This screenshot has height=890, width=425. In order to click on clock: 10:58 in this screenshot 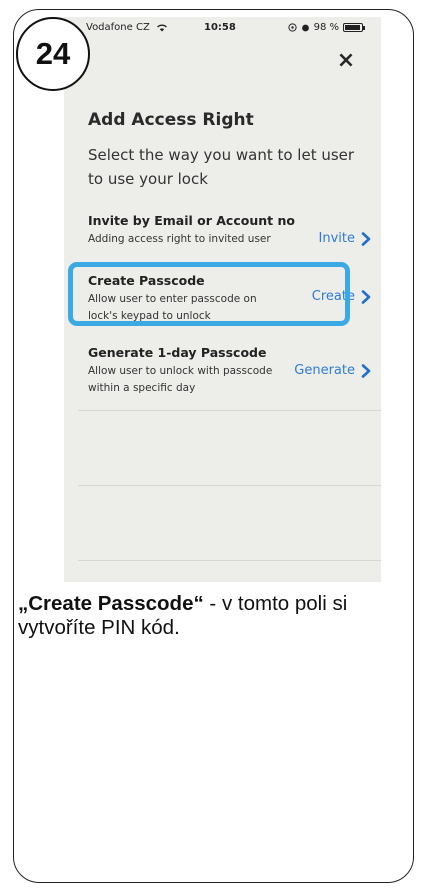, I will do `click(220, 27)`.